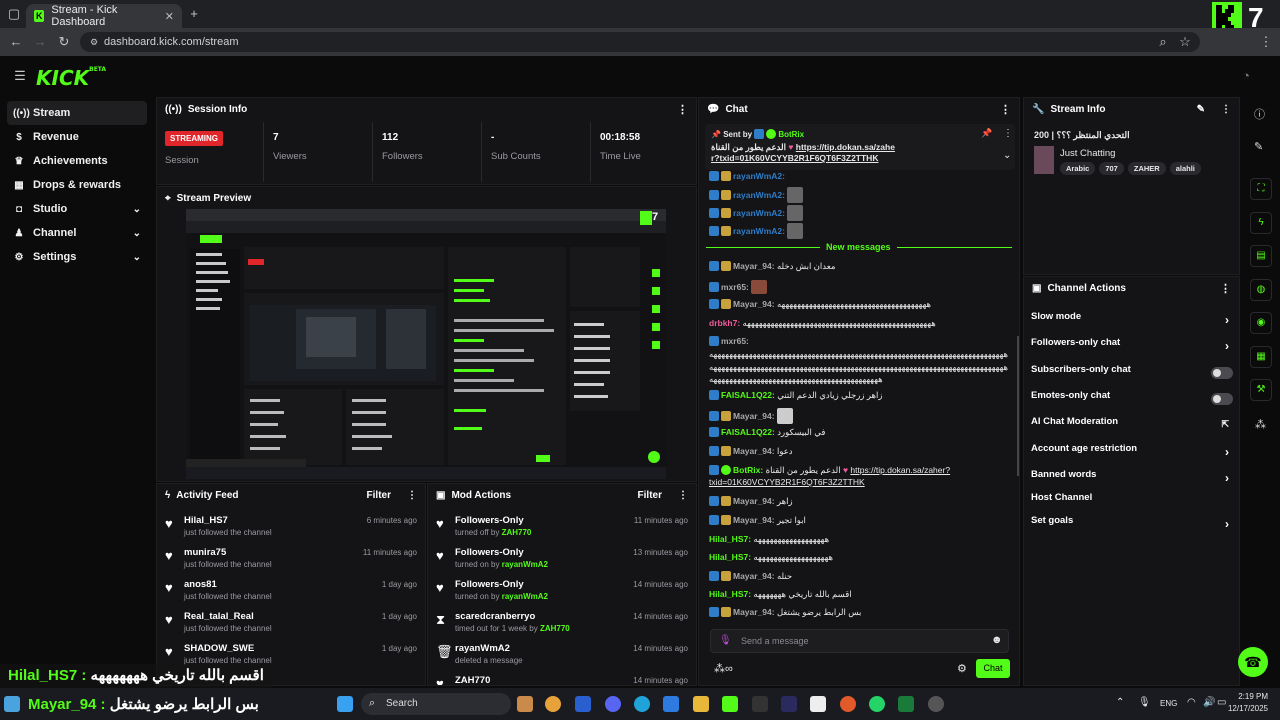 The image size is (1280, 720). Describe the element at coordinates (613, 704) in the screenshot. I see `discord-icon` at that location.